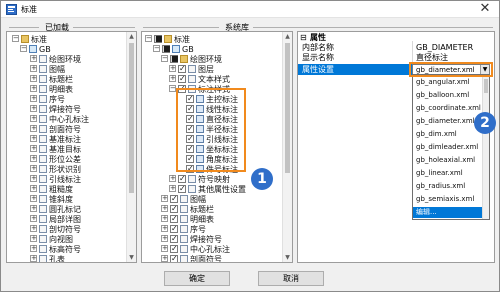  Describe the element at coordinates (451, 199) in the screenshot. I see `dropdown-option: gb_semiaxis.xml` at that location.